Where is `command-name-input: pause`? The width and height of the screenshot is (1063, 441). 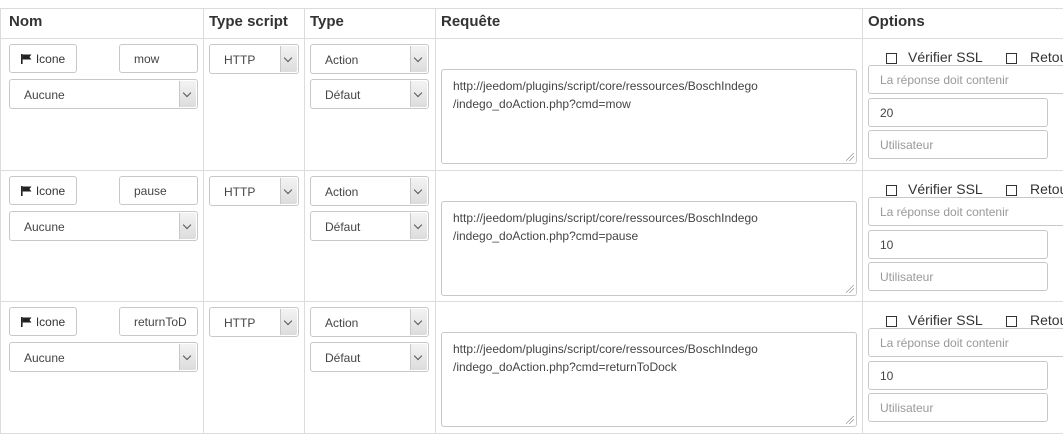 command-name-input: pause is located at coordinates (158, 190).